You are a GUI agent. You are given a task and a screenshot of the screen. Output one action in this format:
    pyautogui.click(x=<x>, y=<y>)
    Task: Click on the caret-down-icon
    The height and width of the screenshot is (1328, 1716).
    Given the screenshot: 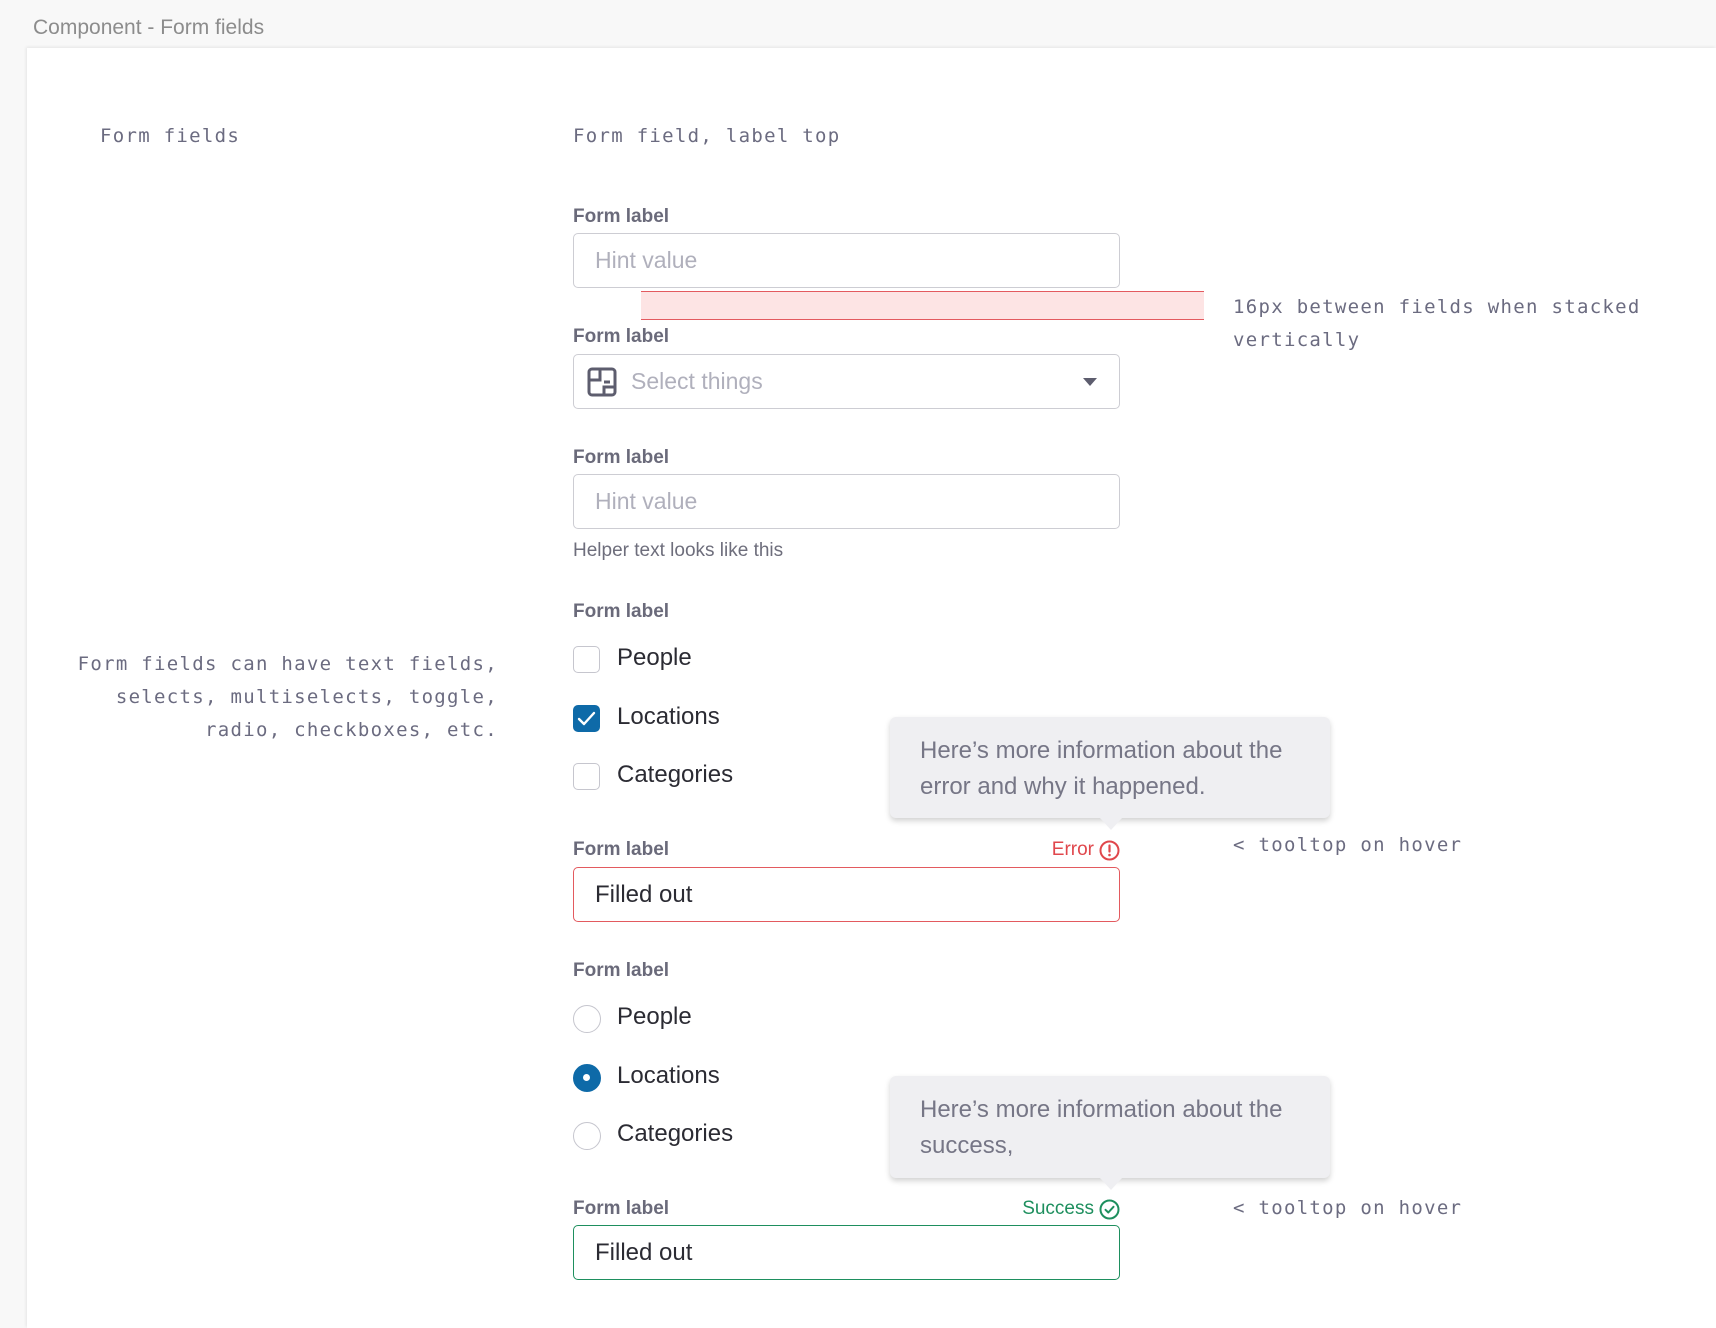 What is the action you would take?
    pyautogui.click(x=1090, y=382)
    